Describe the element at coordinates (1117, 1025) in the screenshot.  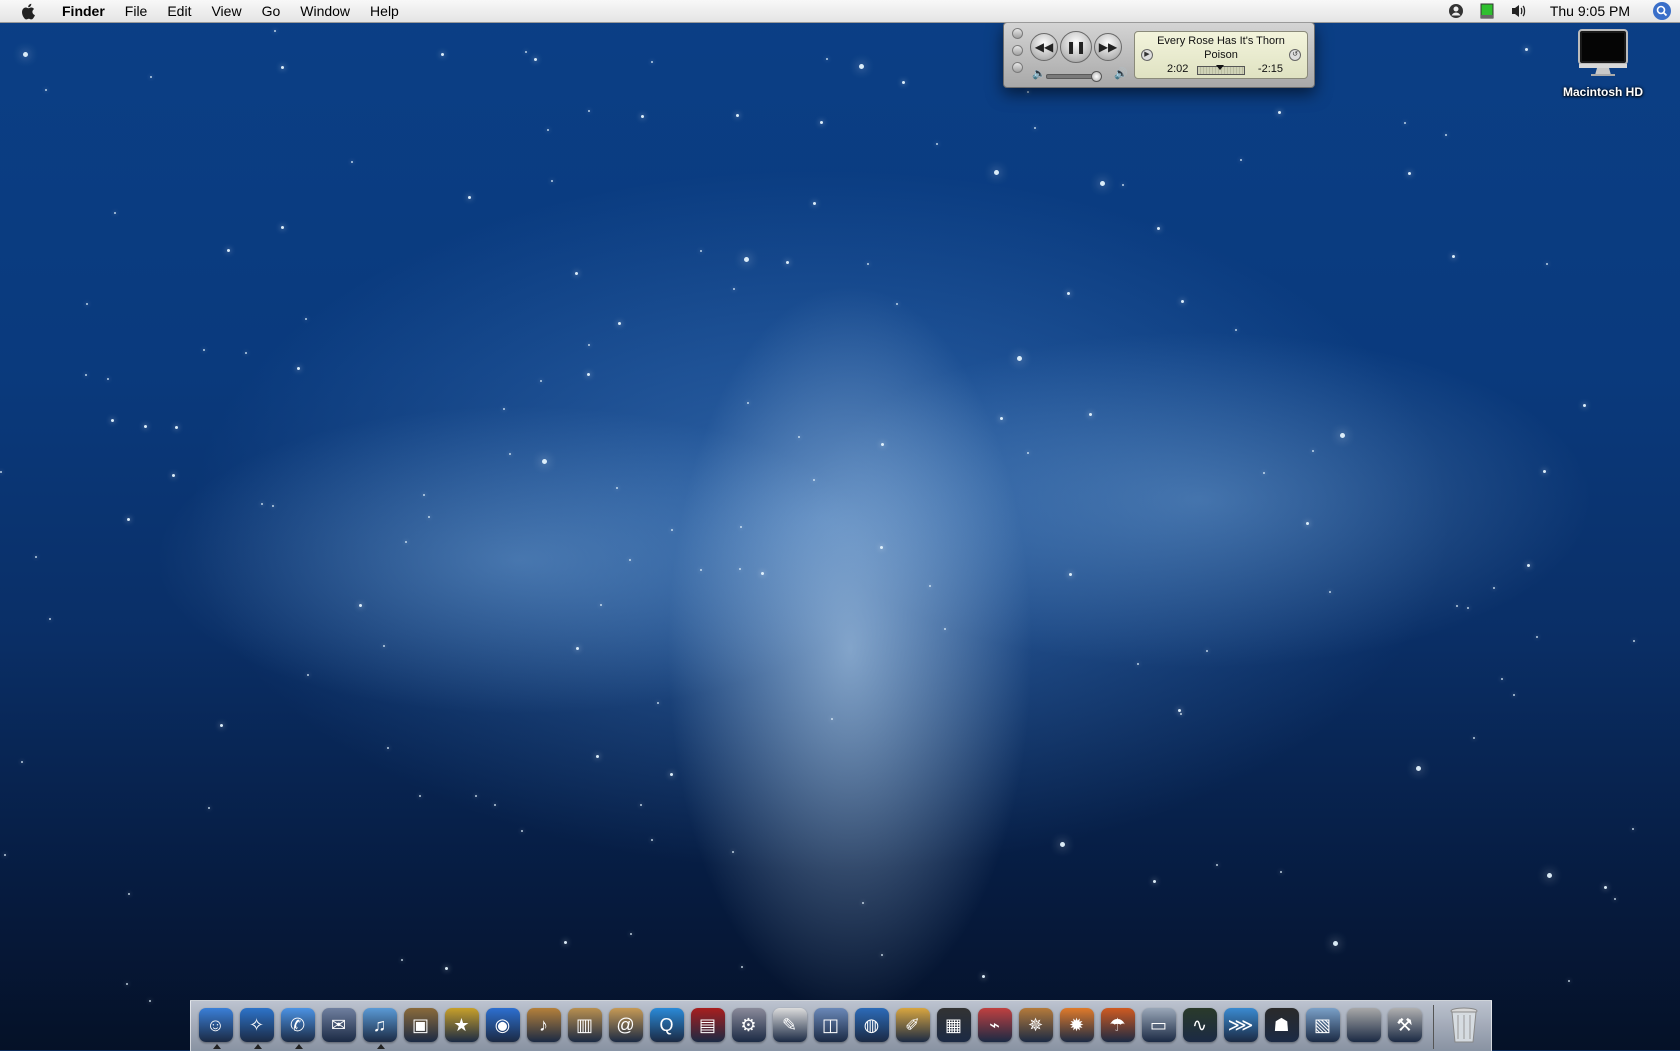
I see `dock-item-umbrella: ☂` at that location.